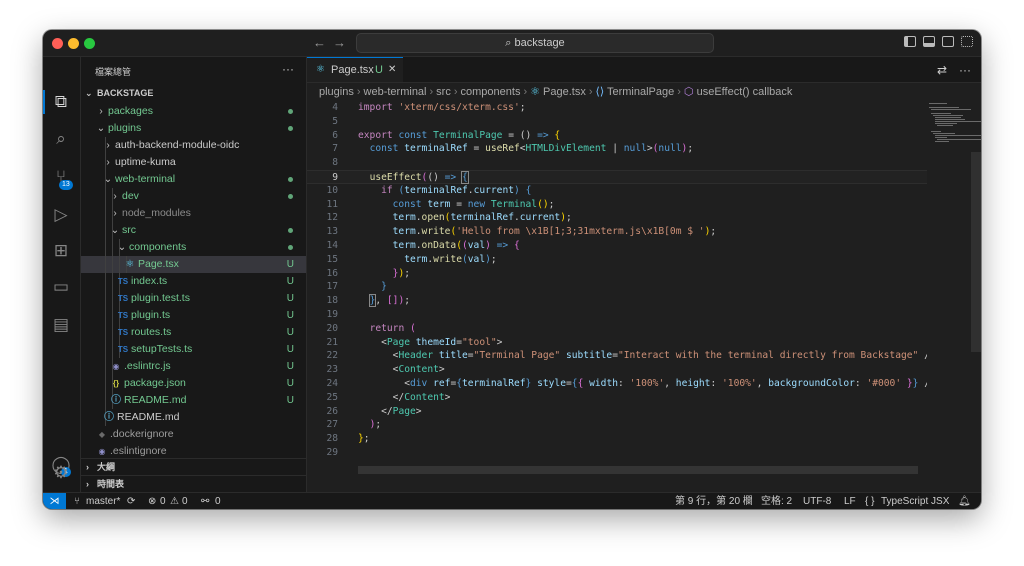 The height and width of the screenshot is (566, 1024). What do you see at coordinates (617, 246) in the screenshot?
I see `code-line: 14 term.onData((val) => {` at bounding box center [617, 246].